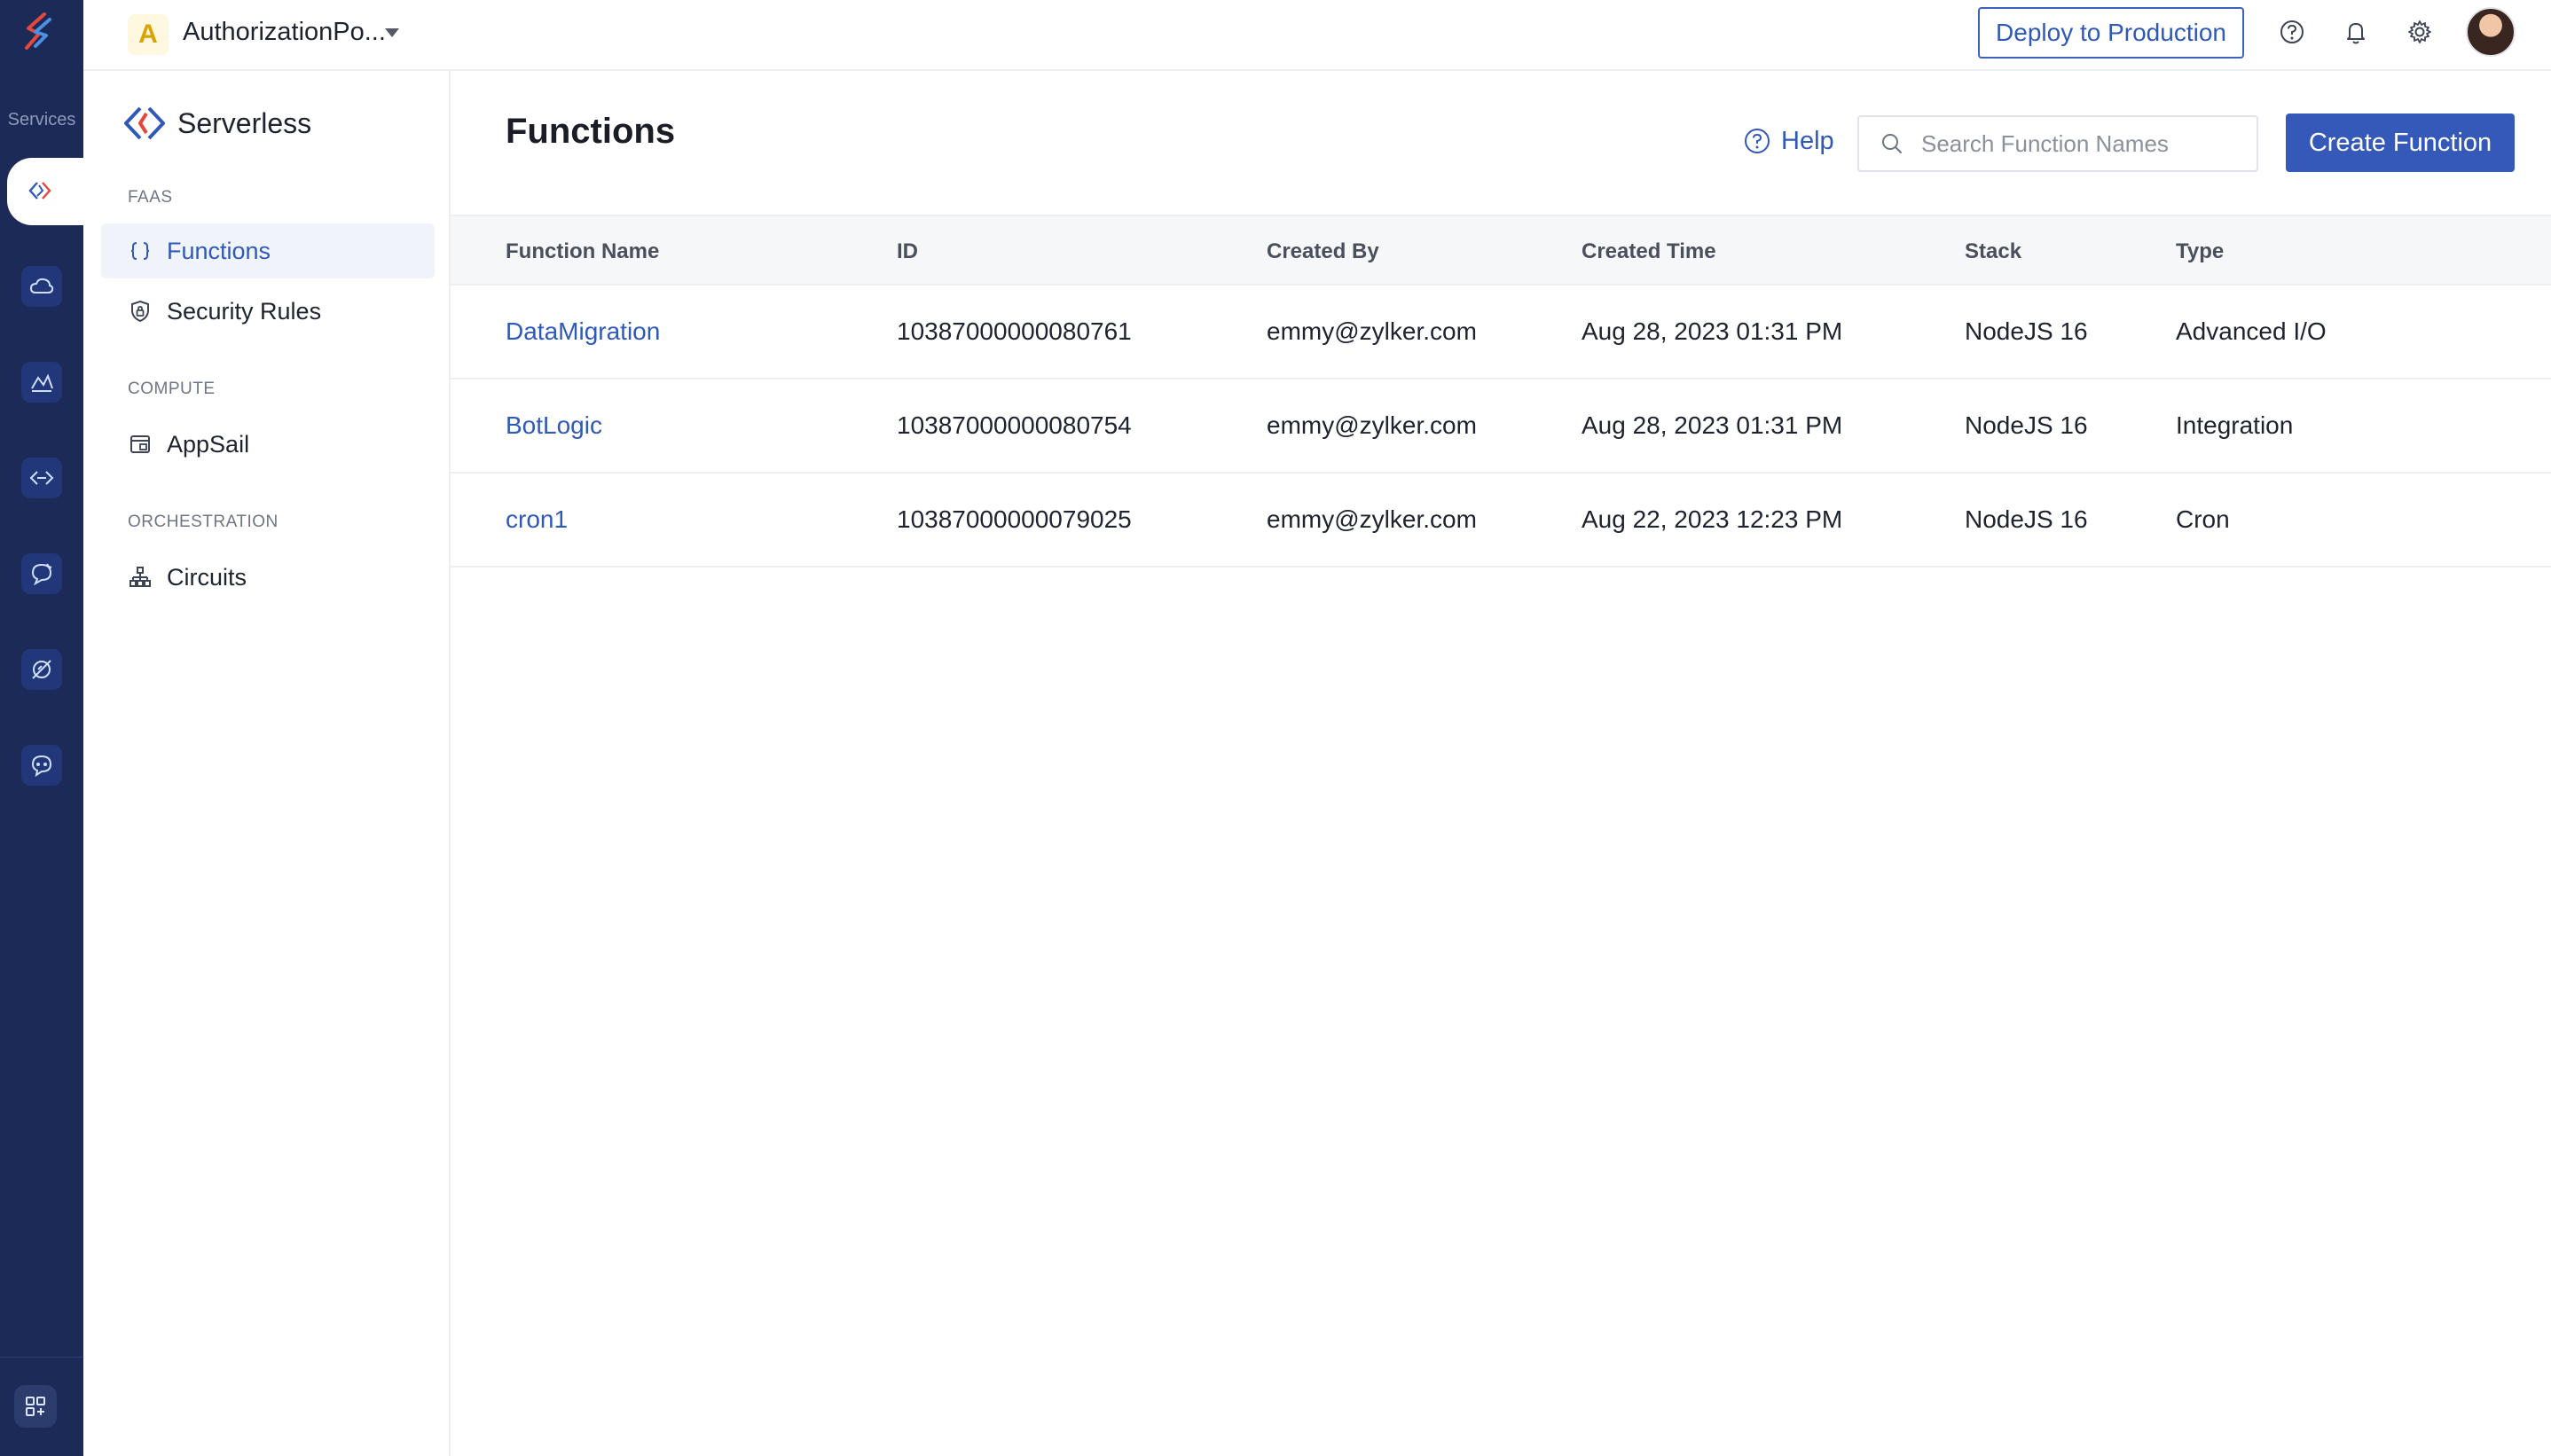  What do you see at coordinates (41, 573) in the screenshot?
I see `messaging-icon` at bounding box center [41, 573].